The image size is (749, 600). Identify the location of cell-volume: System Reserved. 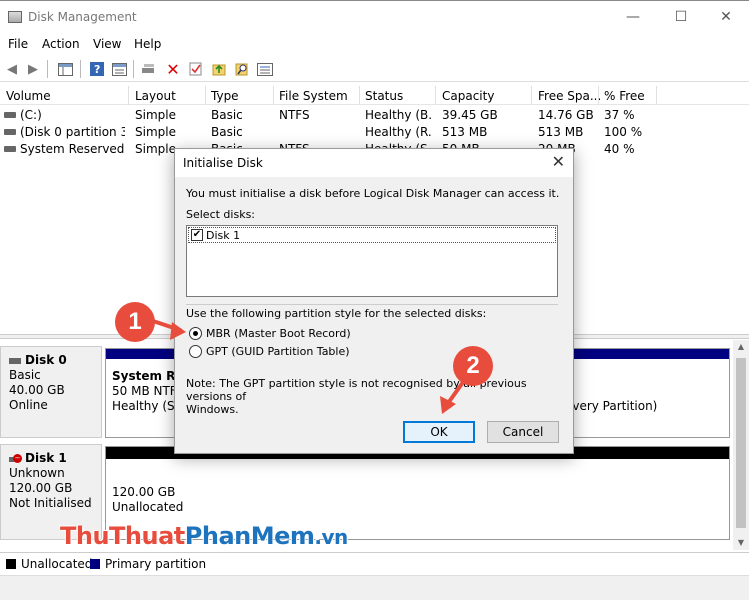
(72, 149).